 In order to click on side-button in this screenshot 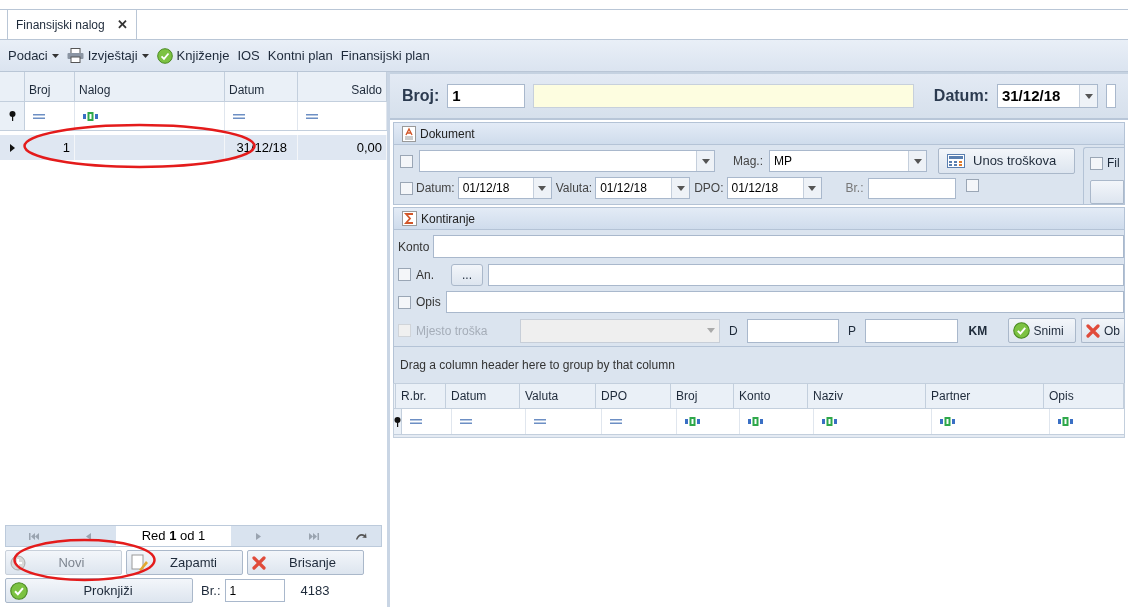, I will do `click(1107, 192)`.